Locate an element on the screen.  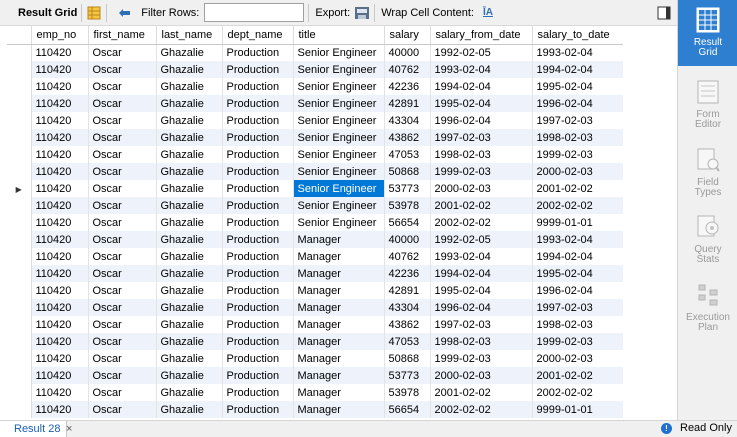
column-header-salary-to-date: salary_to_date is located at coordinates (577, 35).